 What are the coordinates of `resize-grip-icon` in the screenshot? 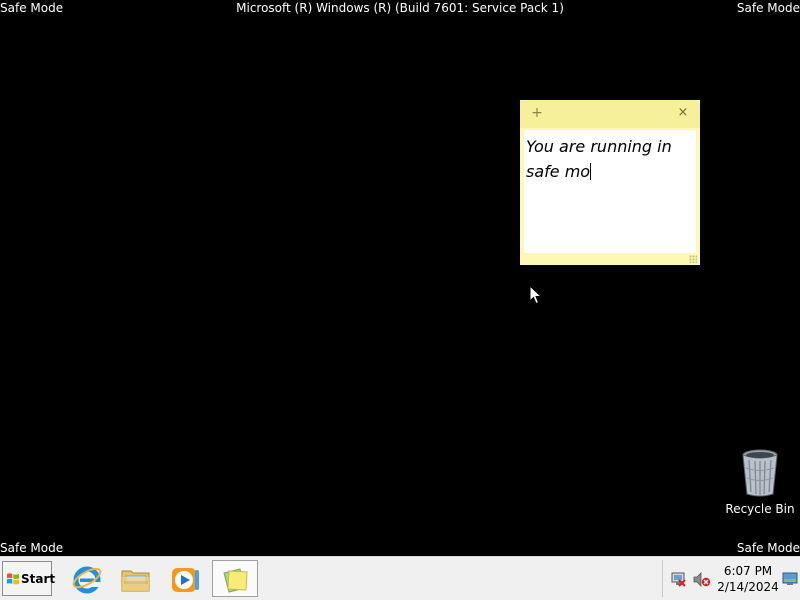 It's located at (693, 259).